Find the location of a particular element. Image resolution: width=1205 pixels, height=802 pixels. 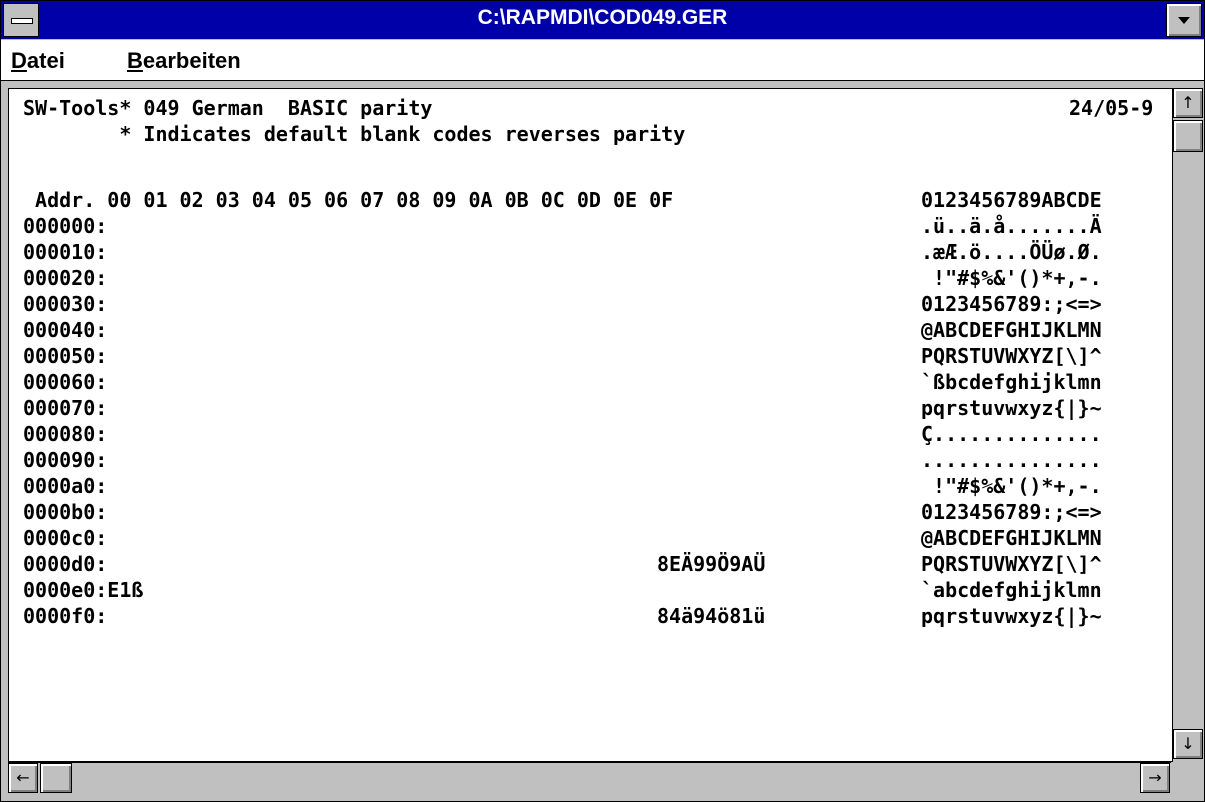

arrow-left-icon: ← is located at coordinates (23, 777).